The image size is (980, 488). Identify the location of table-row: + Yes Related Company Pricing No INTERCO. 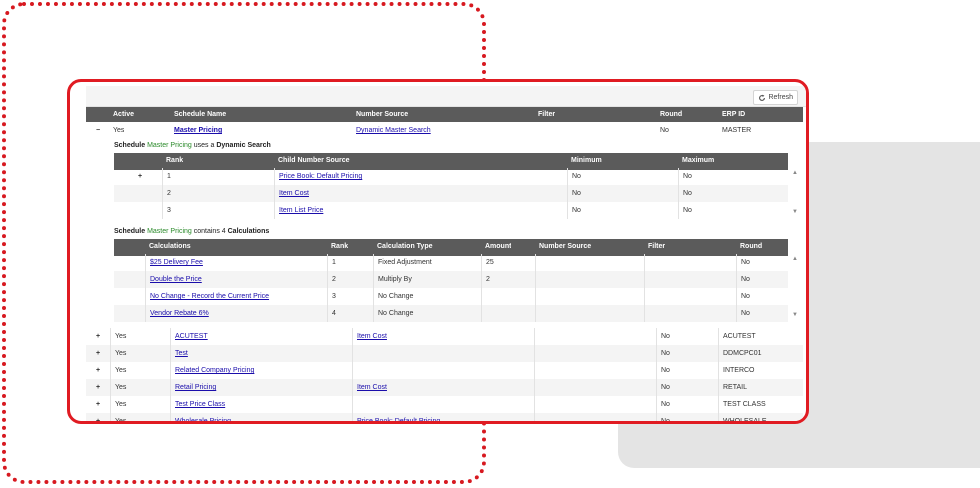
(444, 370).